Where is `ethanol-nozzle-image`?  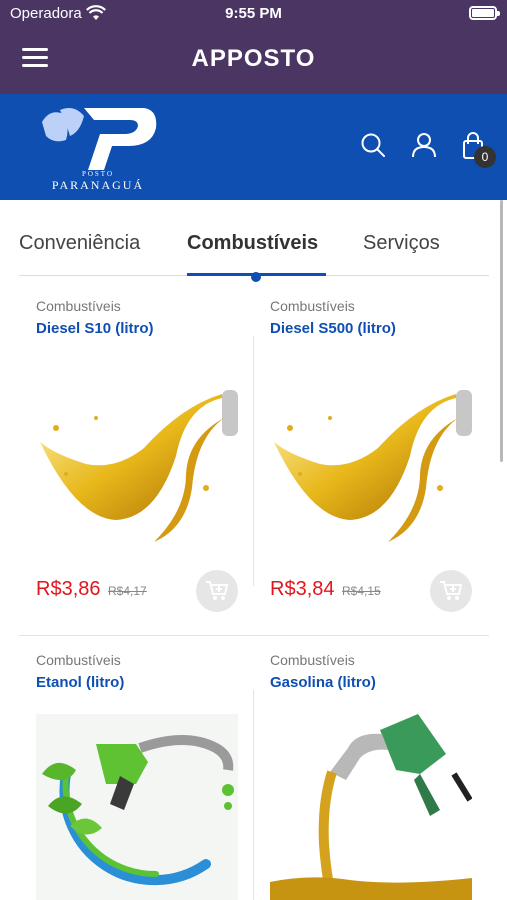
ethanol-nozzle-image is located at coordinates (137, 807).